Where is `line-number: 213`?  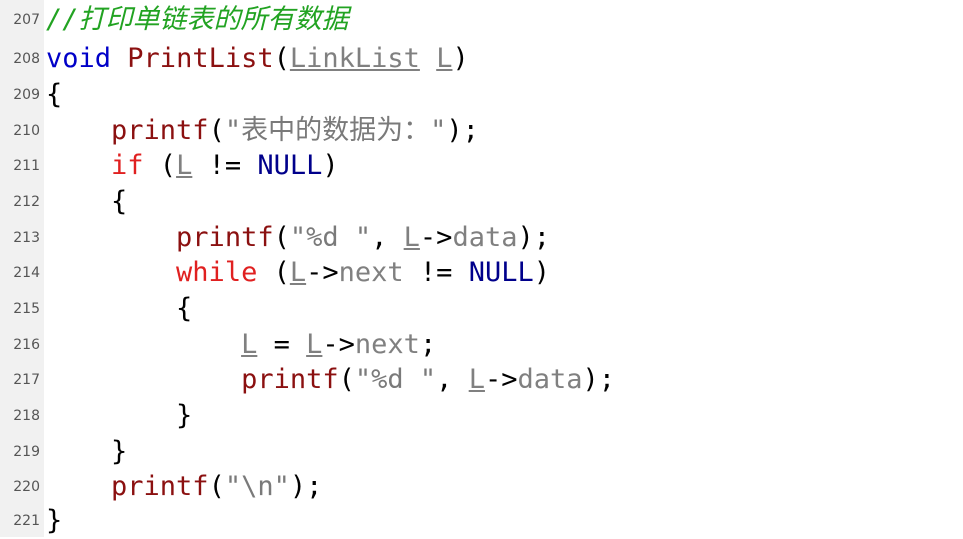 line-number: 213 is located at coordinates (26, 238).